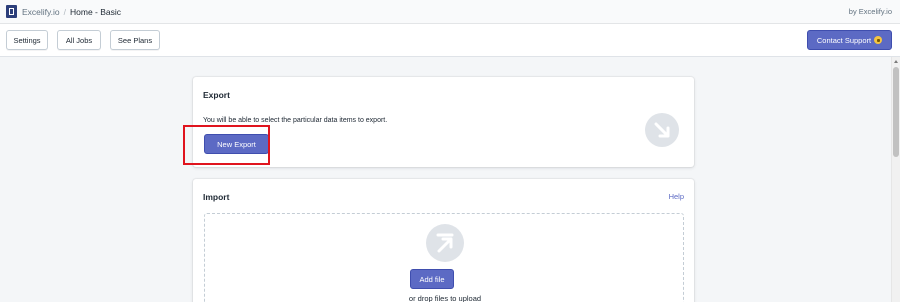 The height and width of the screenshot is (302, 900). I want to click on scroll-thumb, so click(896, 112).